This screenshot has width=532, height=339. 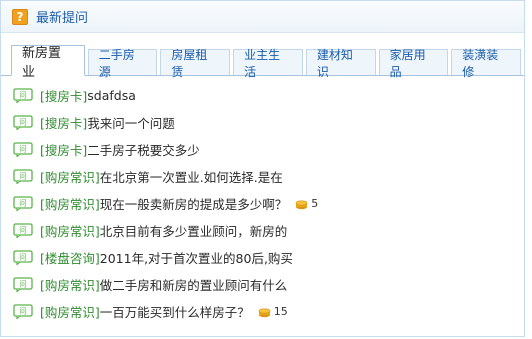 I want to click on question-category-link: [楼盘咨询], so click(x=70, y=257).